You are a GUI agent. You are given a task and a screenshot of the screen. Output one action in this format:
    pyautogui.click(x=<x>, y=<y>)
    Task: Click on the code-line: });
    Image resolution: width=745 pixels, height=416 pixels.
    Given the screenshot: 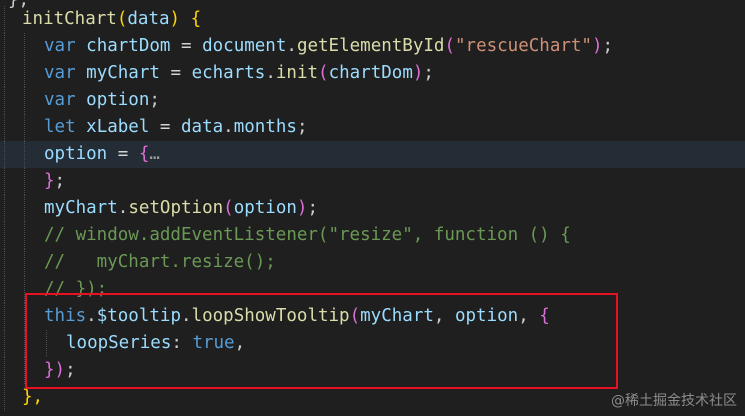 What is the action you would take?
    pyautogui.click(x=372, y=370)
    